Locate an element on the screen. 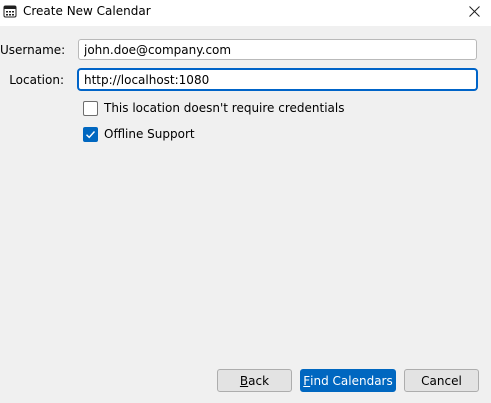  offline-support-checkbox is located at coordinates (90, 134).